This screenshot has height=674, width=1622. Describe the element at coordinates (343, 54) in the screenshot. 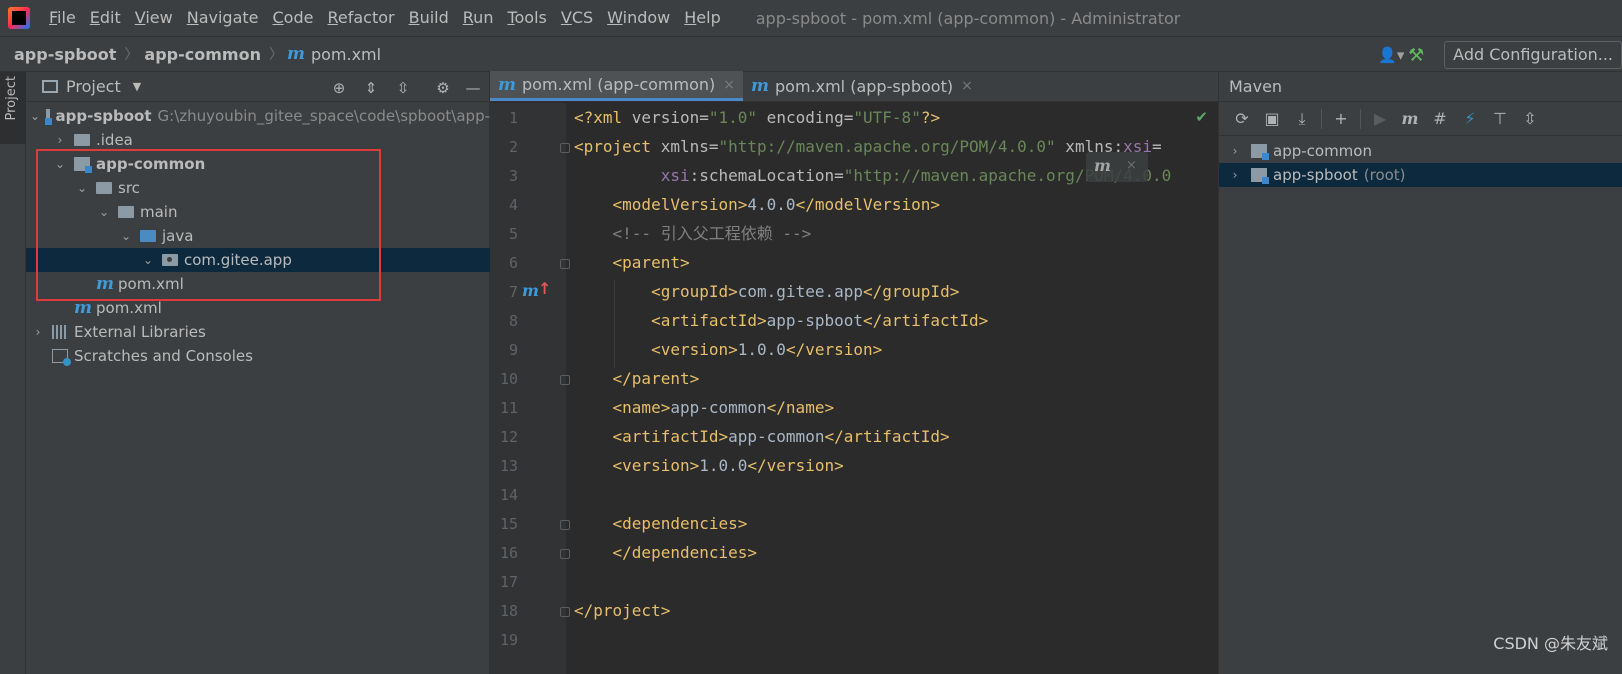

I see `breadcrumb-file: pom.xml` at that location.